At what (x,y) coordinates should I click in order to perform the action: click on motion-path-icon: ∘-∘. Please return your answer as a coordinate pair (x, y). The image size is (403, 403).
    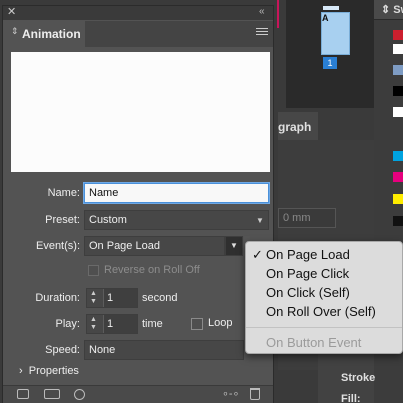
    Looking at the image, I should click on (230, 393).